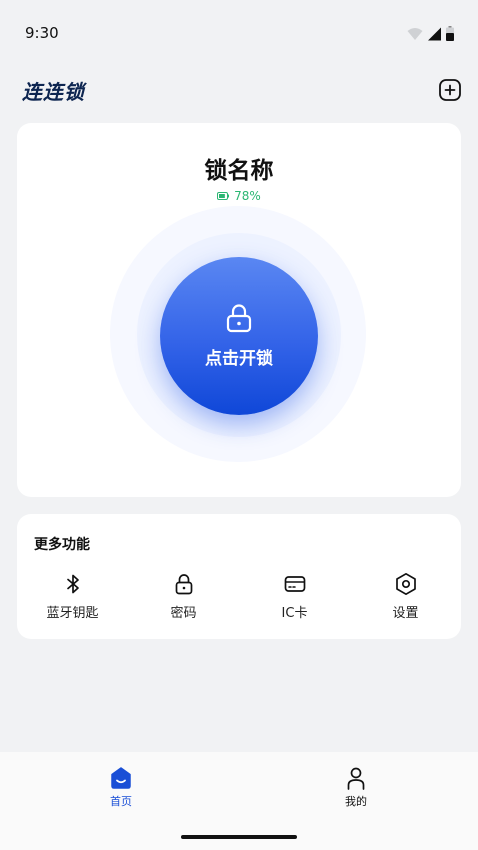 The height and width of the screenshot is (850, 478). What do you see at coordinates (183, 613) in the screenshot?
I see `feature-label: 密码` at bounding box center [183, 613].